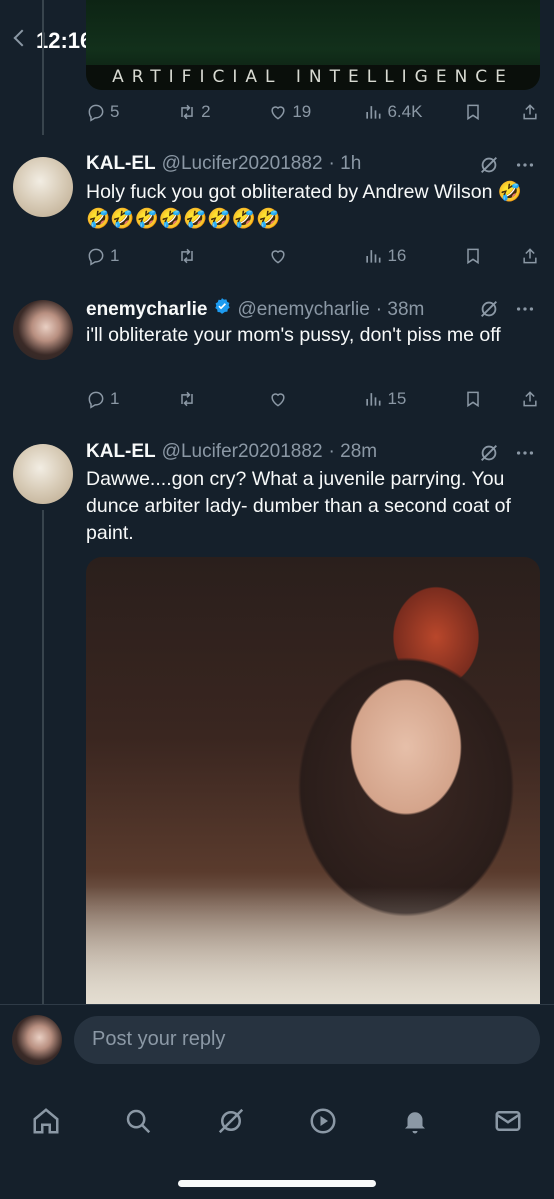 The height and width of the screenshot is (1199, 554). What do you see at coordinates (307, 1040) in the screenshot?
I see `reply-input: Post your reply` at bounding box center [307, 1040].